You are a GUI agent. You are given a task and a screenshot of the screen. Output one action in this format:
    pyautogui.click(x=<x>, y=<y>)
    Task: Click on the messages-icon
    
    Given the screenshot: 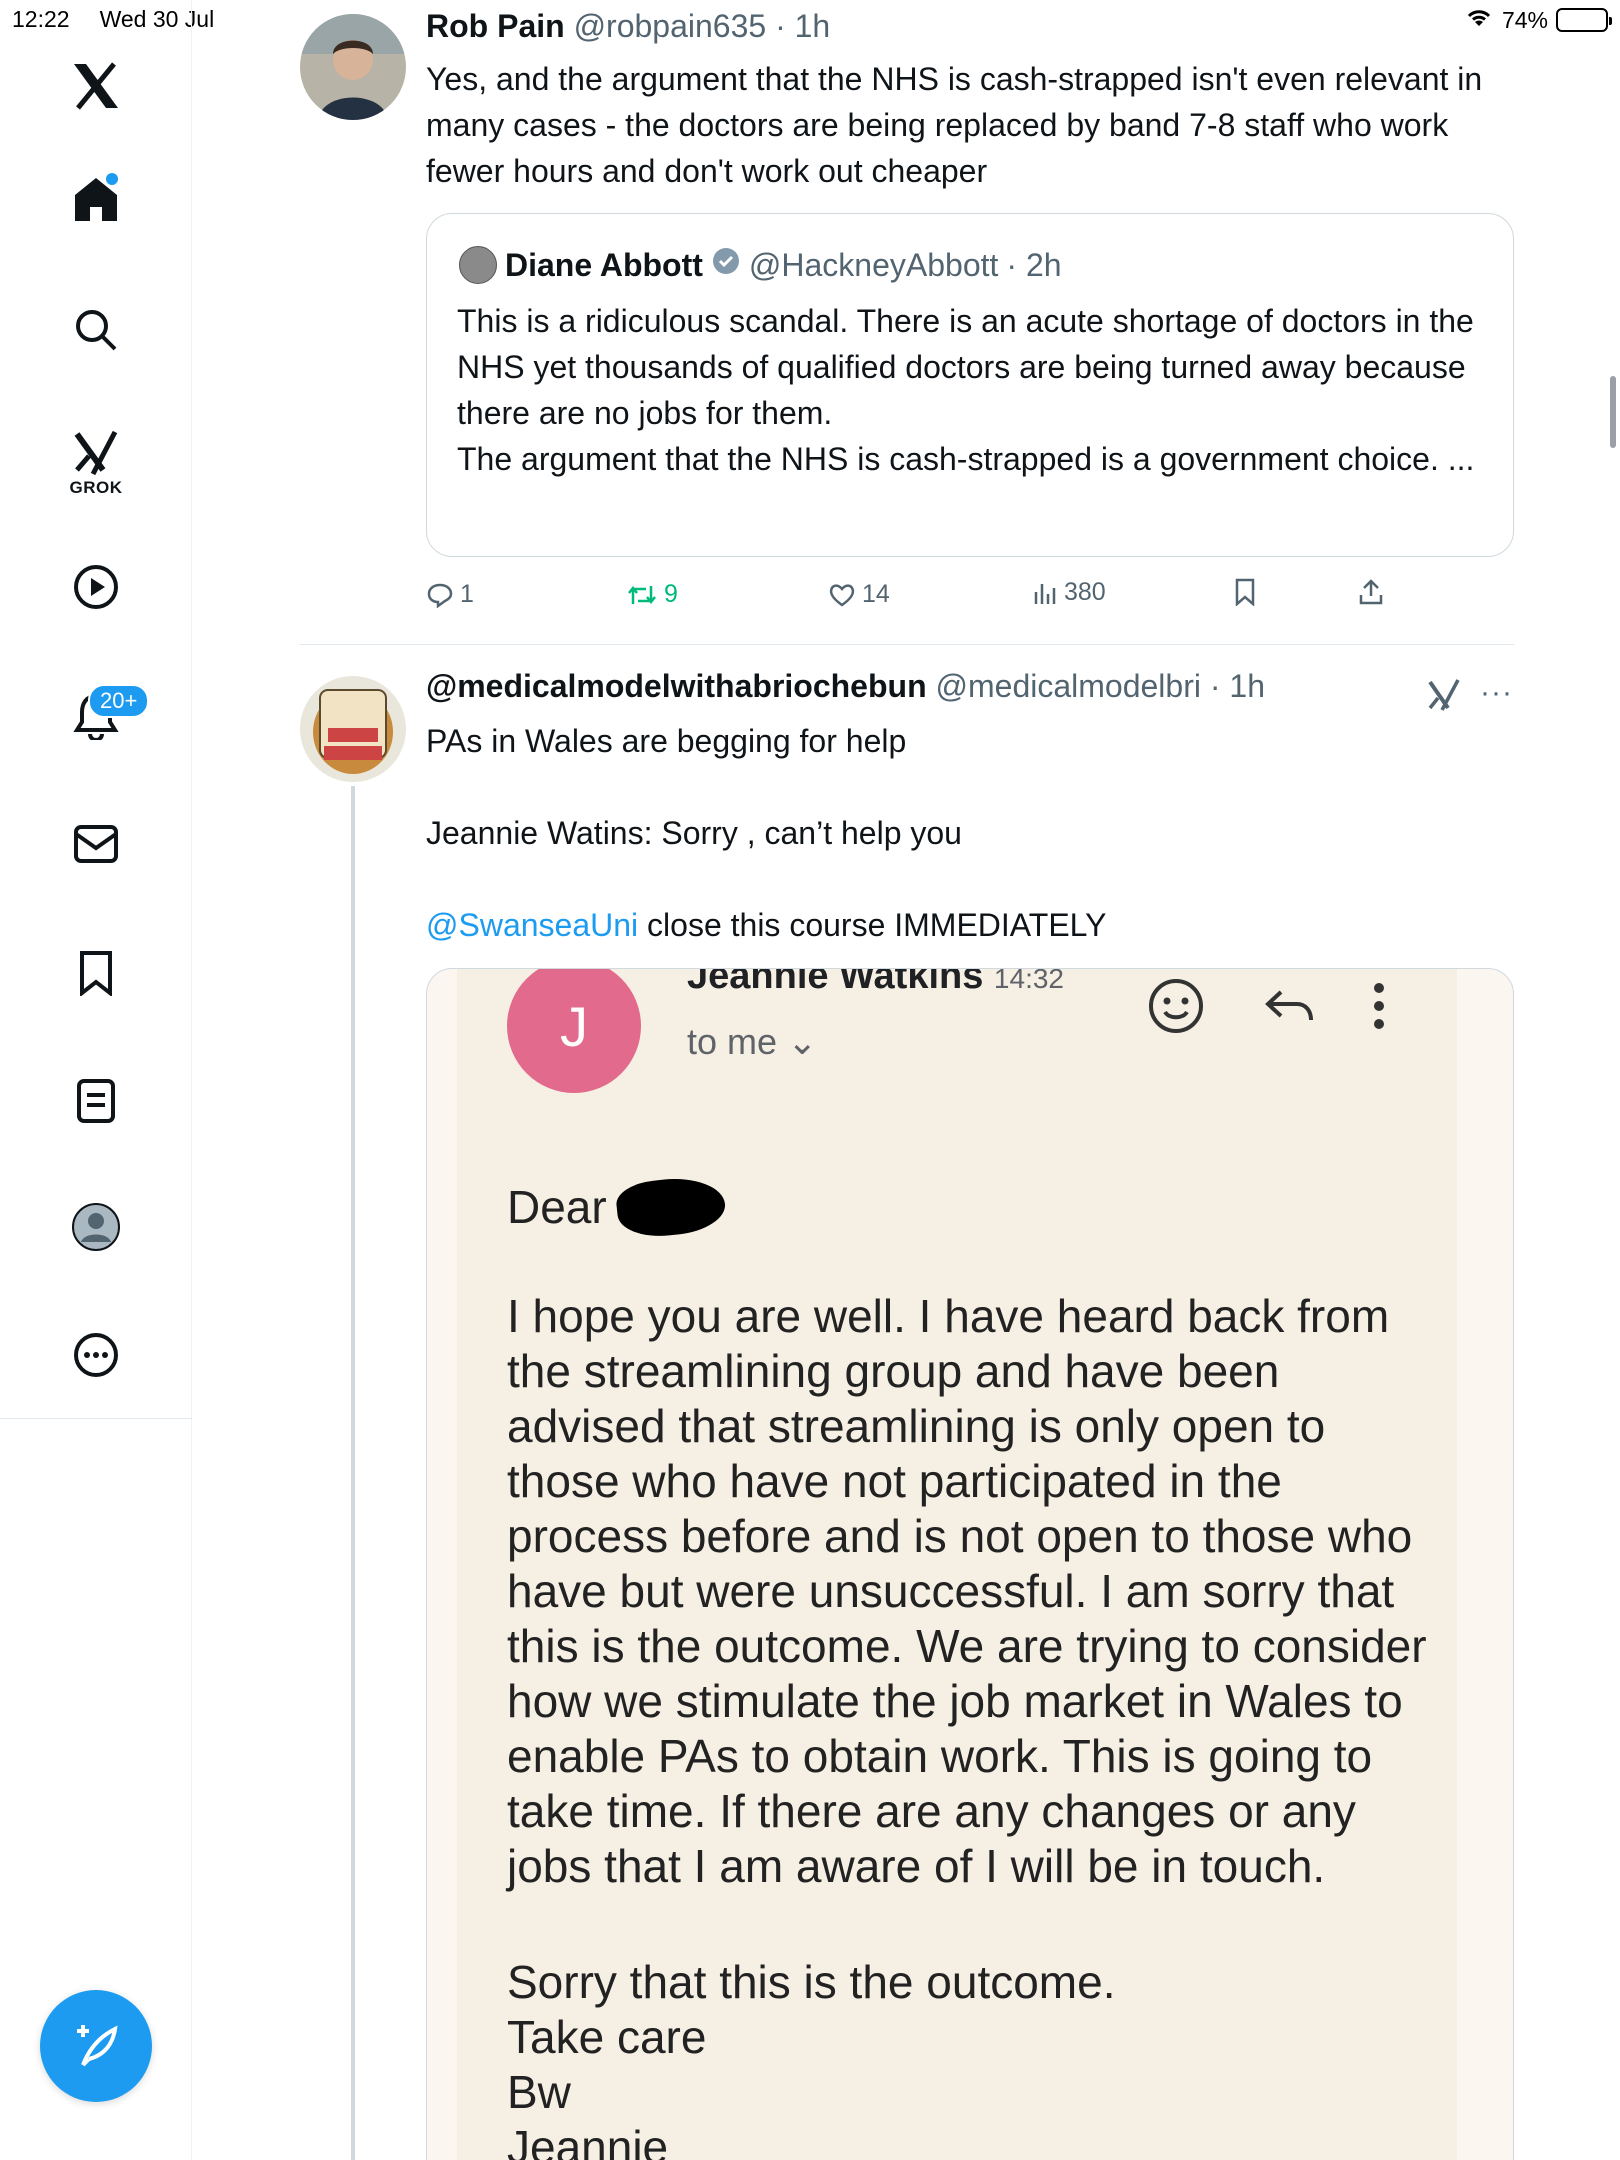 What is the action you would take?
    pyautogui.click(x=96, y=844)
    